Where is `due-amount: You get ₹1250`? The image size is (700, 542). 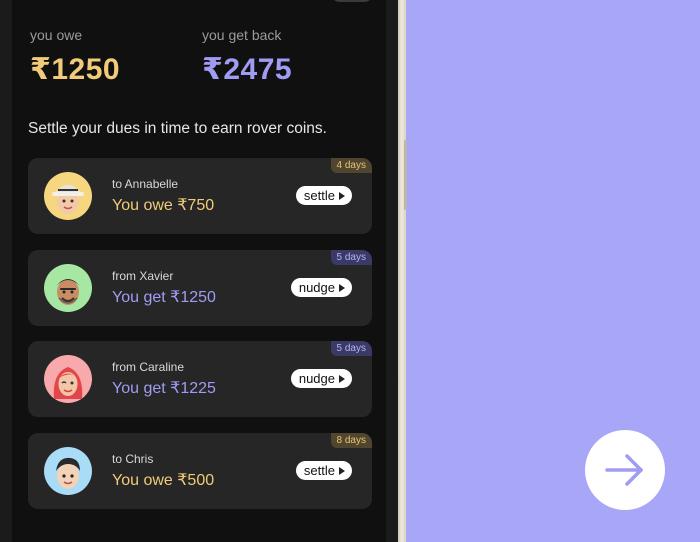 due-amount: You get ₹1250 is located at coordinates (164, 297).